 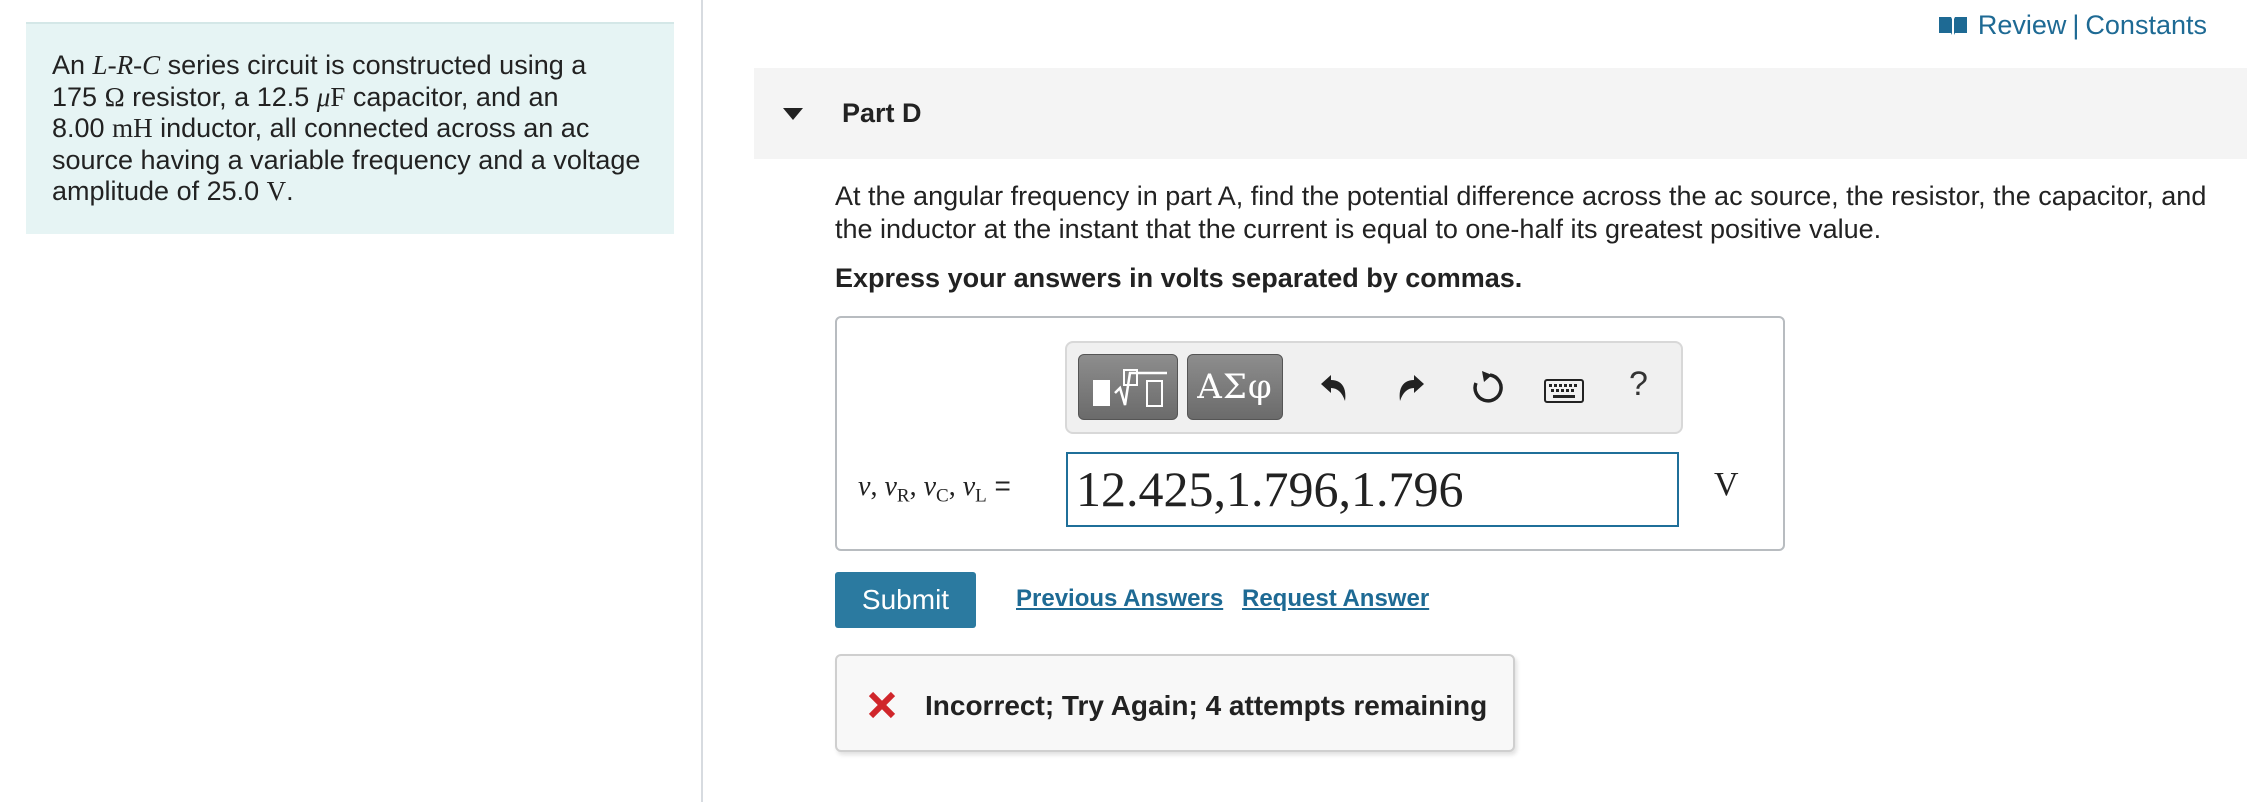 I want to click on unit-label: V, so click(x=1726, y=484).